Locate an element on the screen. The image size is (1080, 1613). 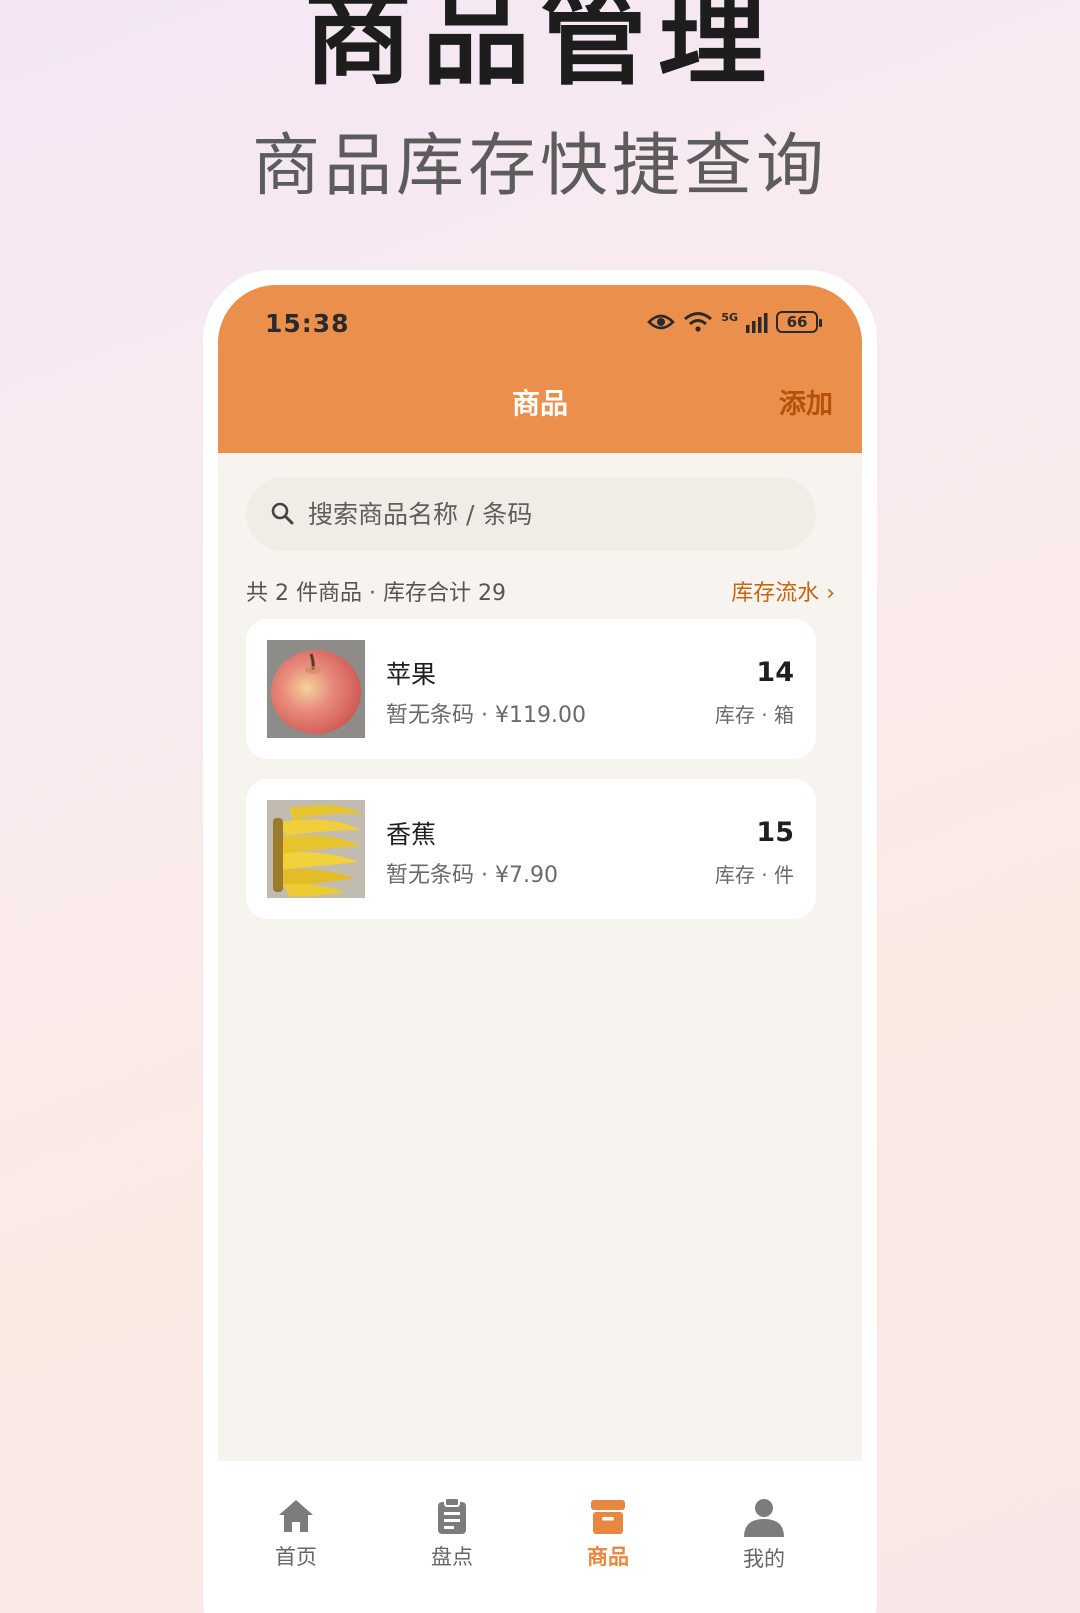
search-bar is located at coordinates (531, 514).